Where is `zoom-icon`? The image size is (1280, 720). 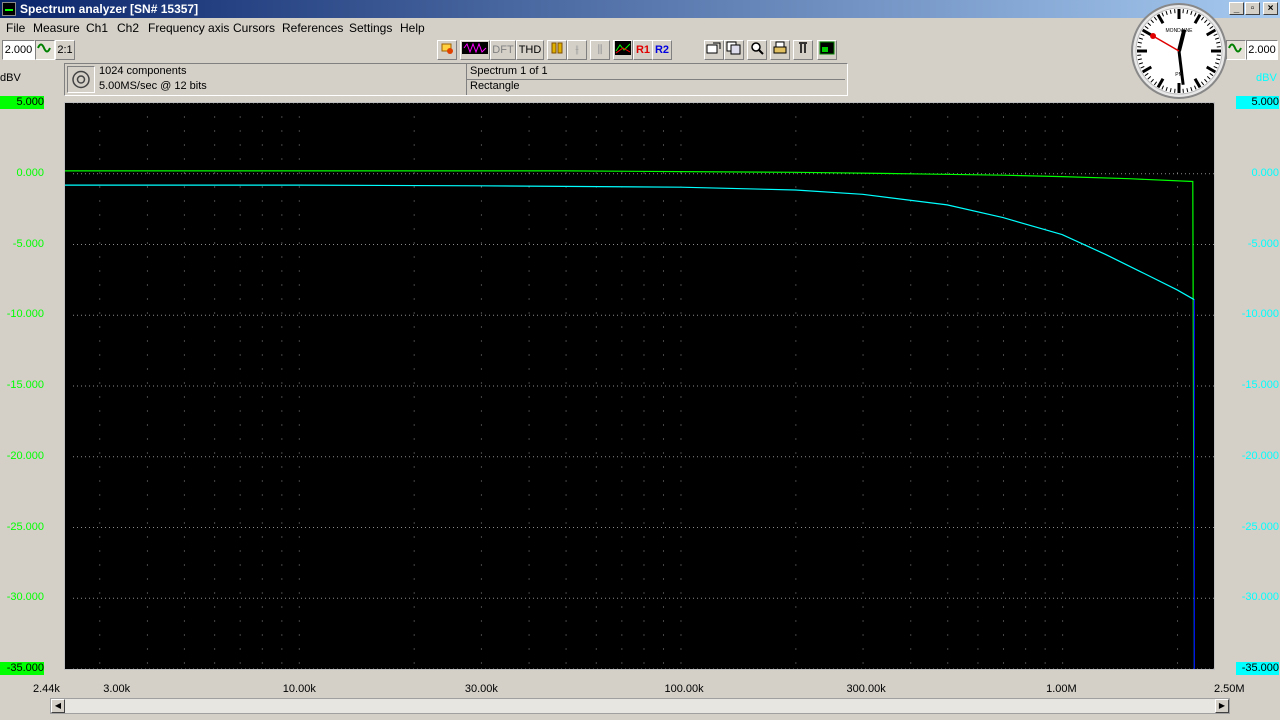
zoom-icon is located at coordinates (757, 50).